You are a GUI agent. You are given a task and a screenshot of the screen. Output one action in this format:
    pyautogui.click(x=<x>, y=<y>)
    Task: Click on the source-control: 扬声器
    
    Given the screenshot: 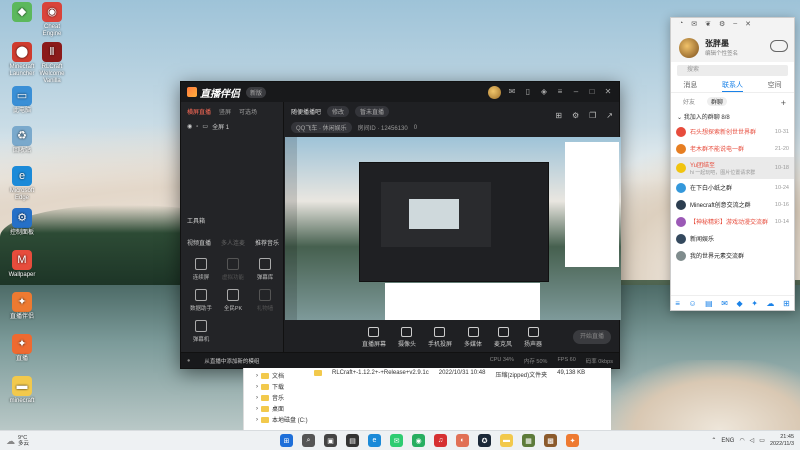 What is the action you would take?
    pyautogui.click(x=533, y=337)
    